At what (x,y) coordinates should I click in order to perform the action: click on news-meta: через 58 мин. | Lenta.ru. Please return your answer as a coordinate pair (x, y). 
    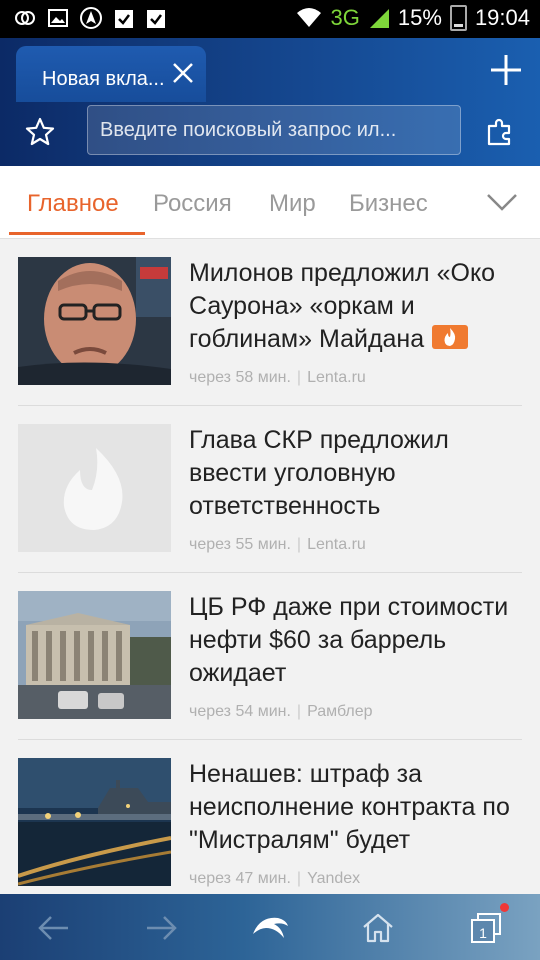
    Looking at the image, I should click on (277, 377).